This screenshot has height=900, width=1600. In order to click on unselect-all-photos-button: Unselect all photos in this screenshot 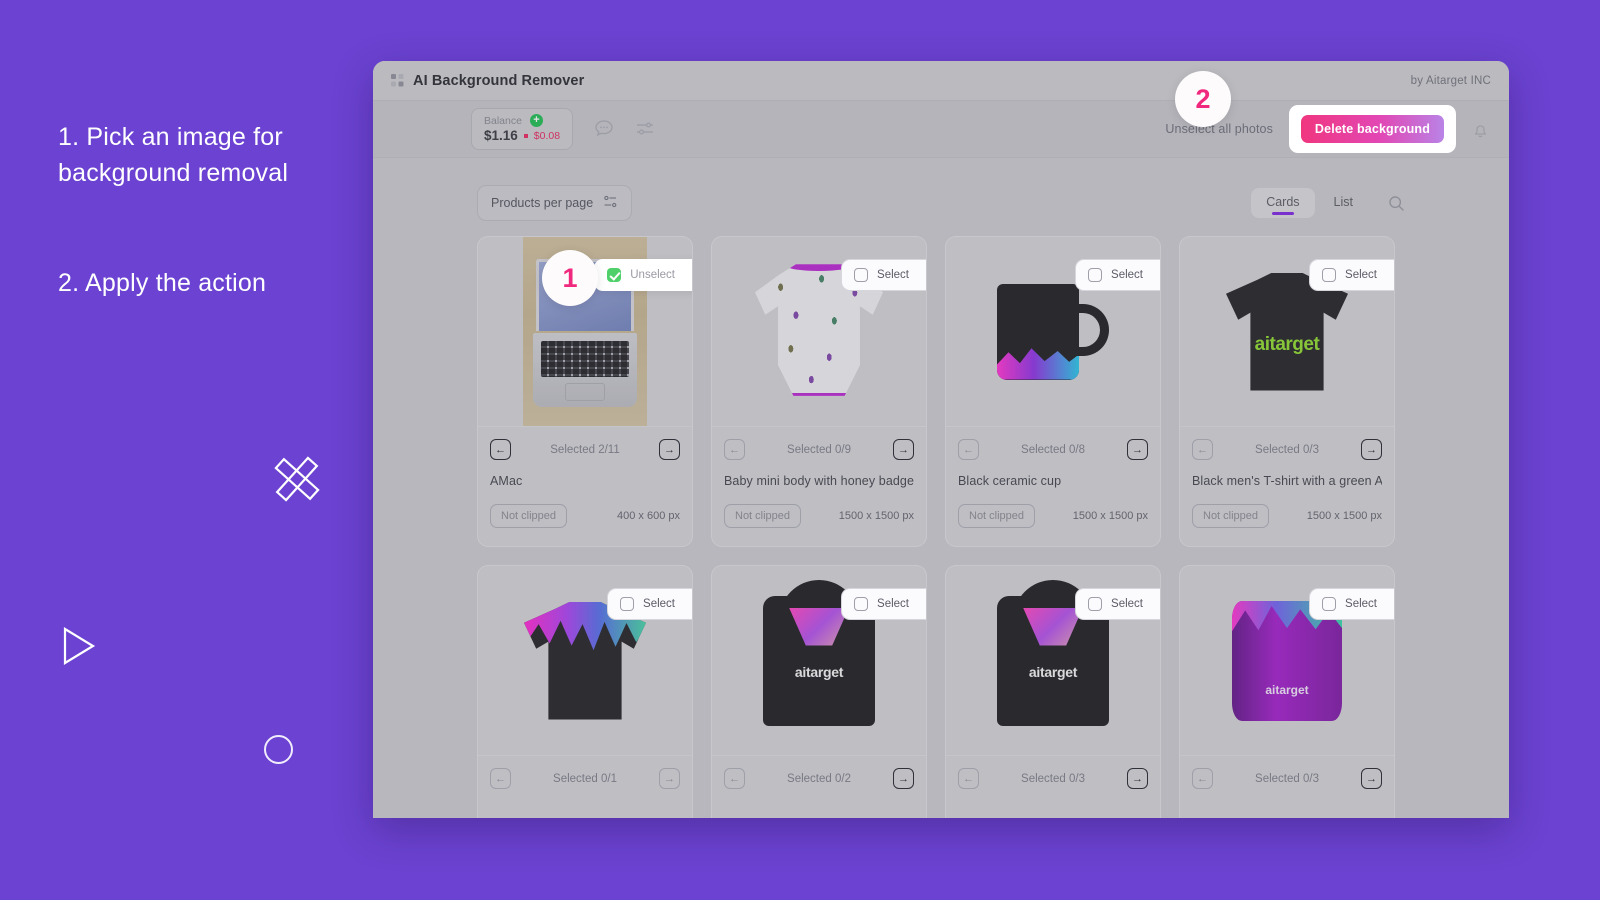, I will do `click(1219, 129)`.